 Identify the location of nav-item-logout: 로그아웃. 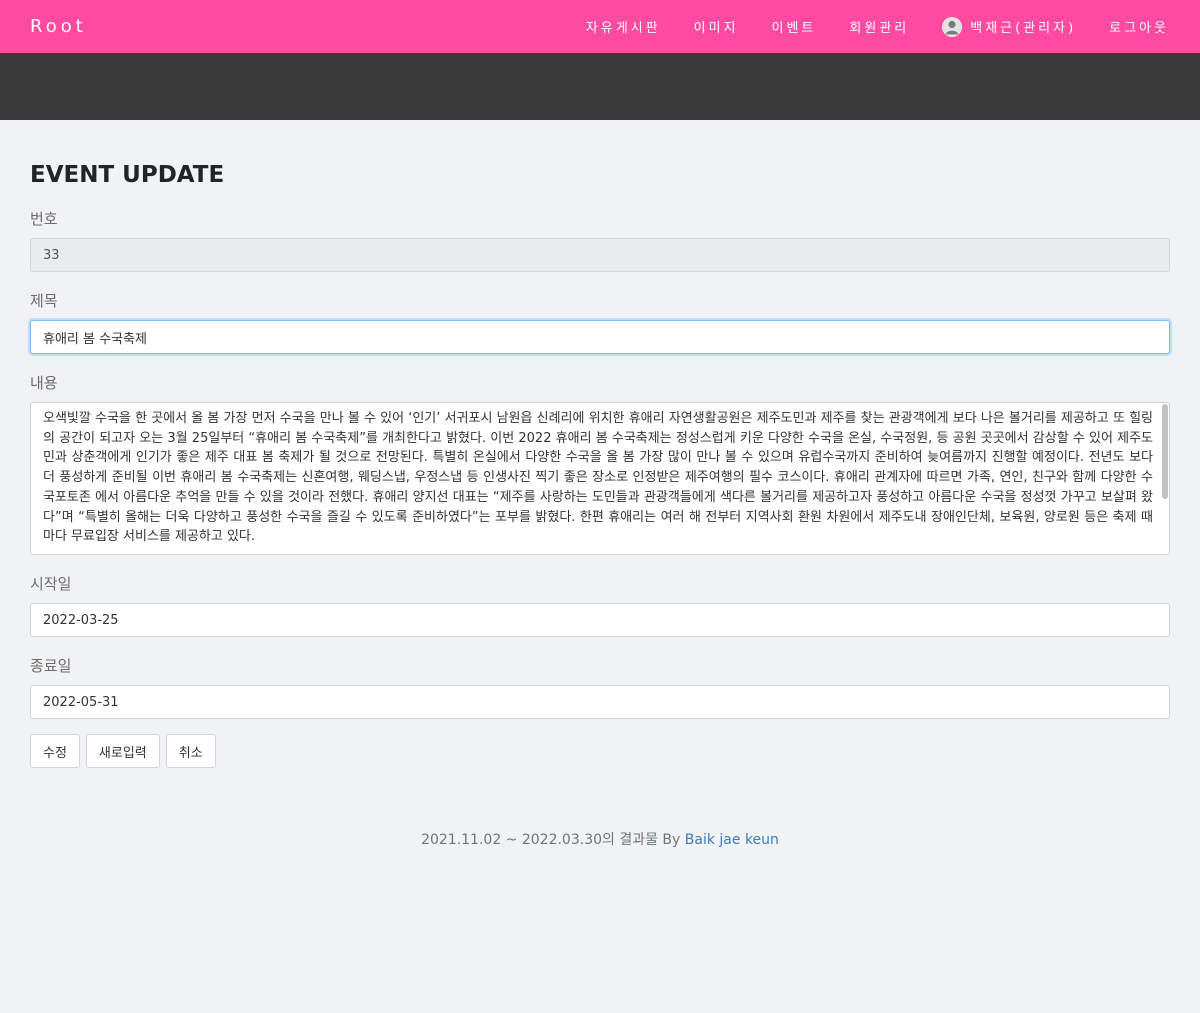
(1139, 26).